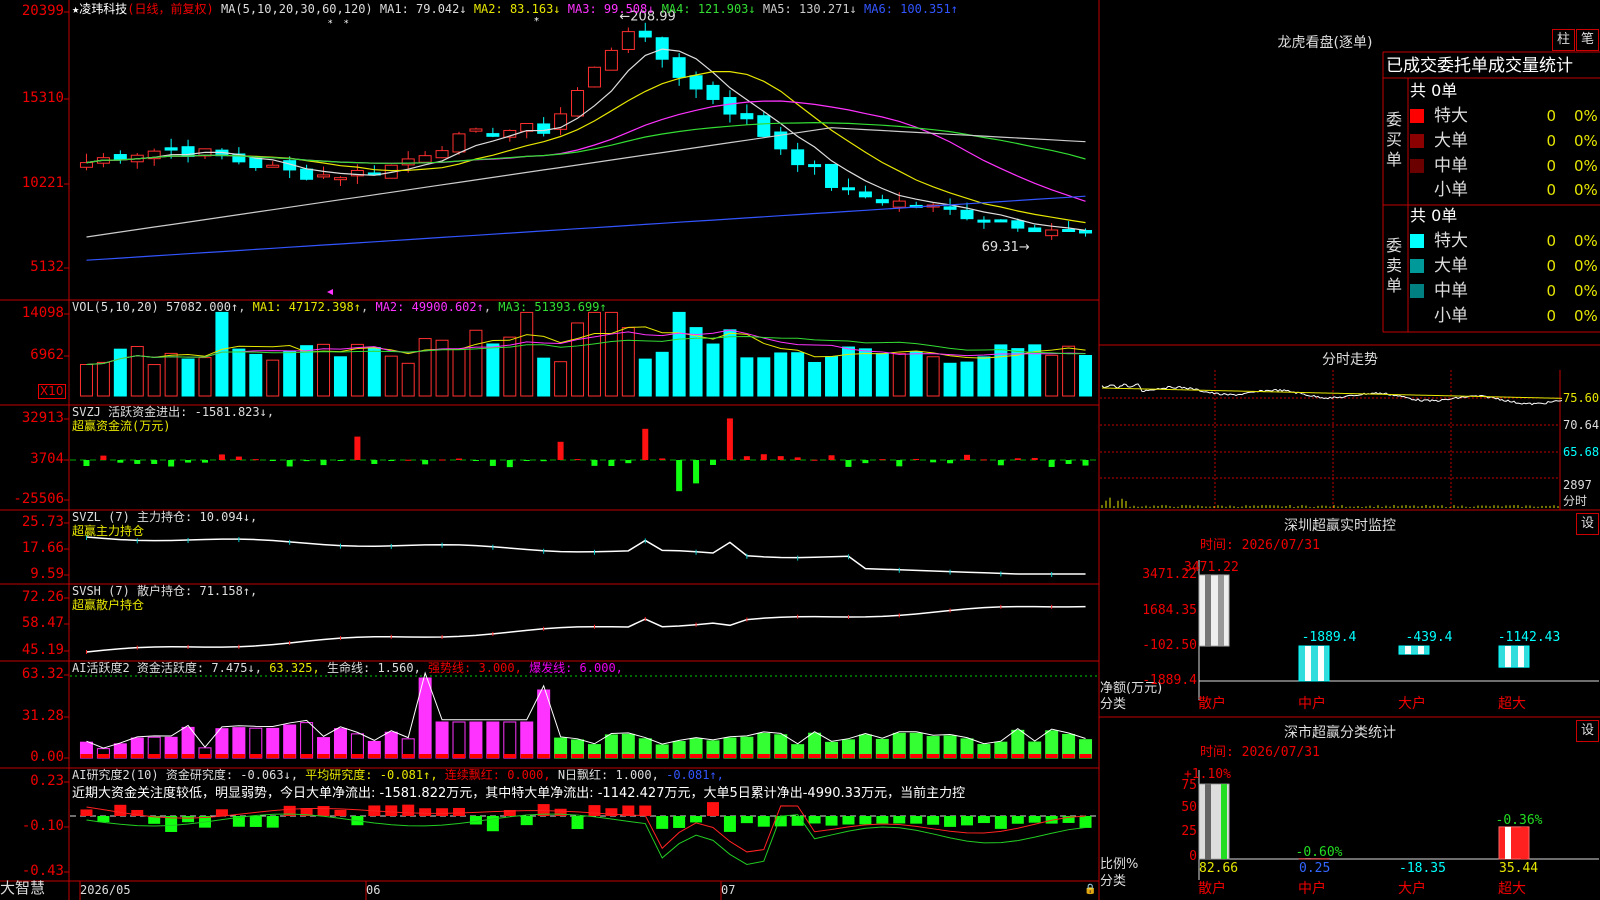 The width and height of the screenshot is (1600, 900). I want to click on ai2-title: AI研究度2(10), so click(115, 775).